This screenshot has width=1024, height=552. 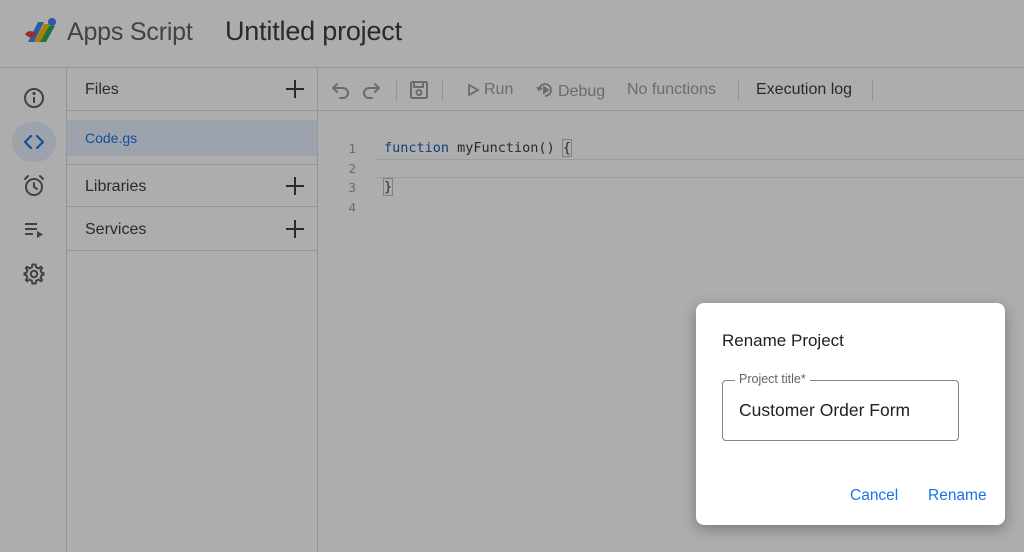 I want to click on project-title-input, so click(x=844, y=410).